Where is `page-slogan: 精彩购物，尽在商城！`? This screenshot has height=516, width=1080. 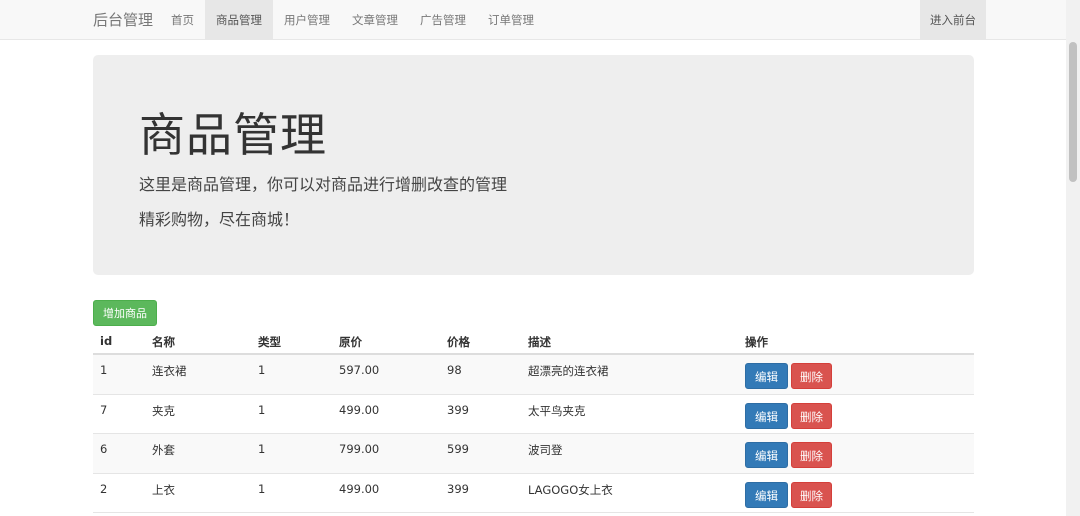
page-slogan: 精彩购物，尽在商城！ is located at coordinates (219, 219).